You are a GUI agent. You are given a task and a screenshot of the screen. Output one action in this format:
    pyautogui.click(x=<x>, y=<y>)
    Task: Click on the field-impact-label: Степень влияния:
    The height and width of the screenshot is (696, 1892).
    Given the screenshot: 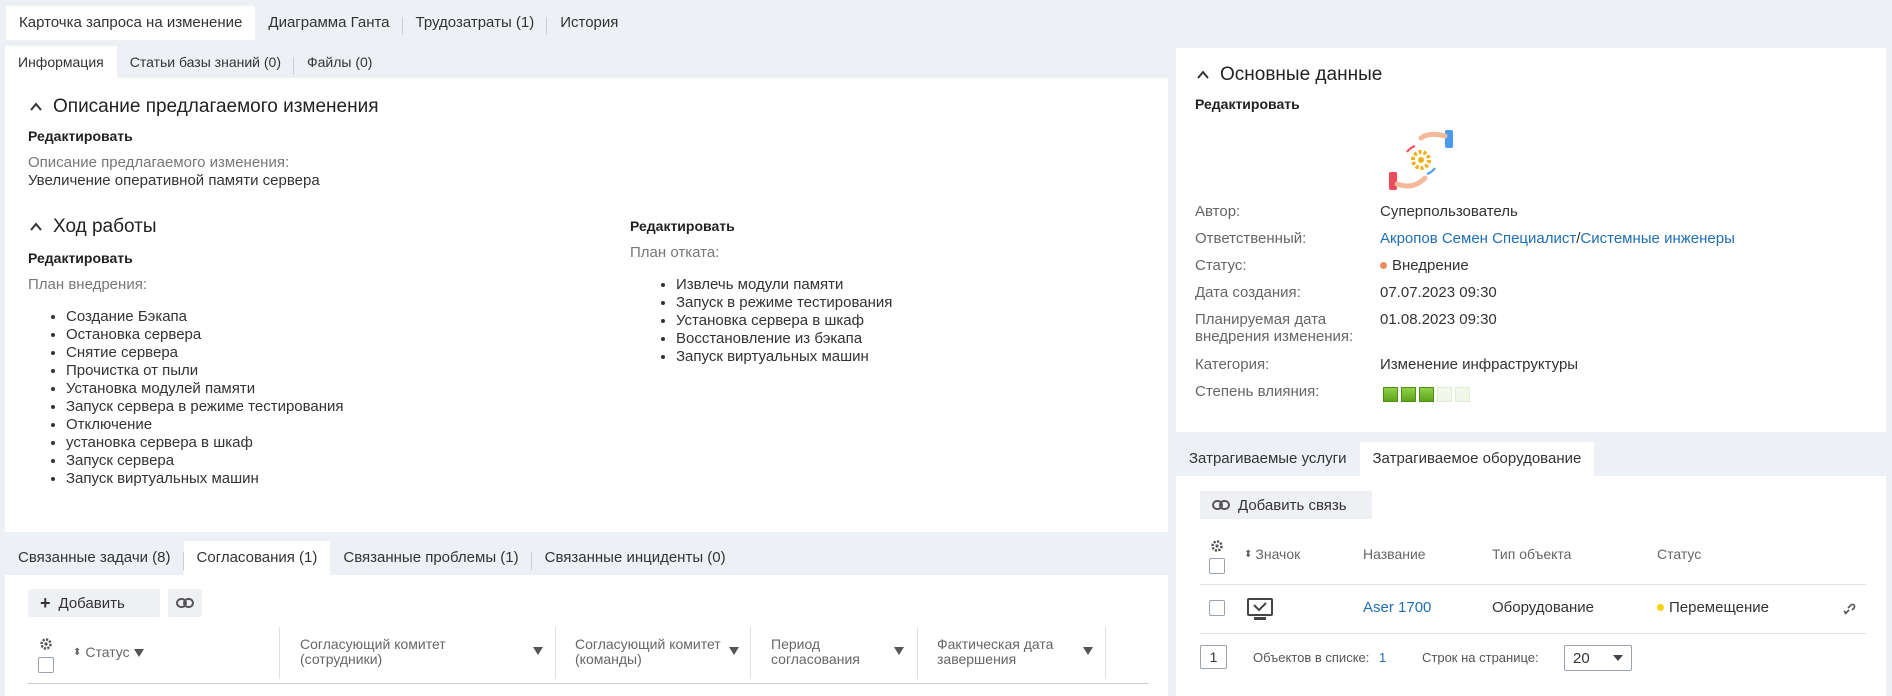 What is the action you would take?
    pyautogui.click(x=1257, y=391)
    